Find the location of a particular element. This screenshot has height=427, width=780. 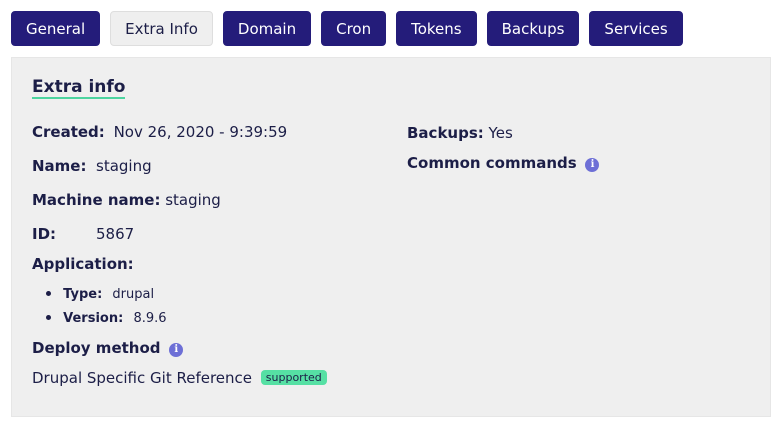

created-row: Created: Nov 26, 2020 - 9:39:59 is located at coordinates (159, 132).